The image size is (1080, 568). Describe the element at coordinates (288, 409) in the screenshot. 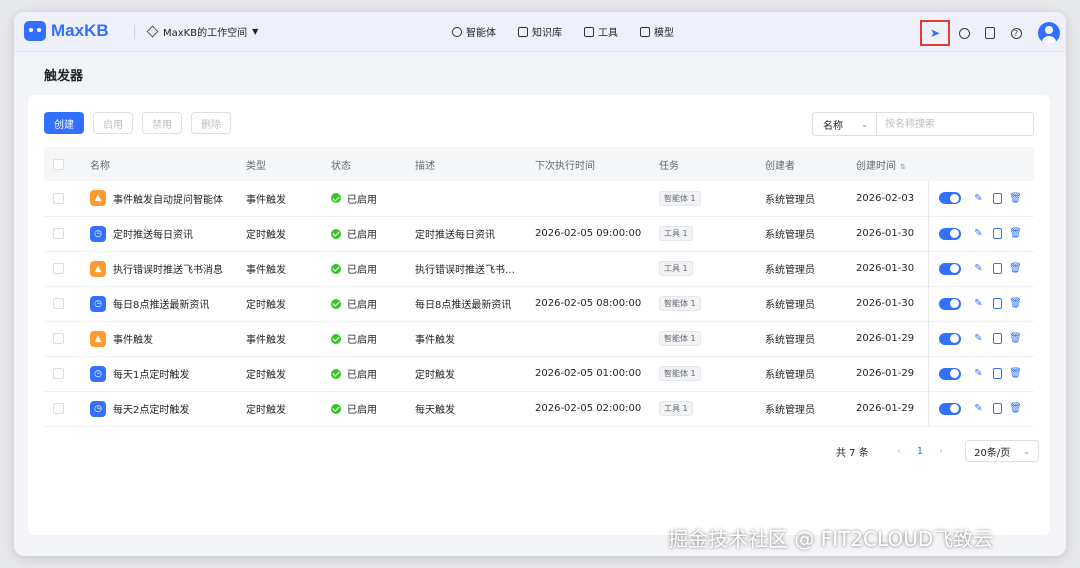

I see `trigger-type: 定时触发` at that location.